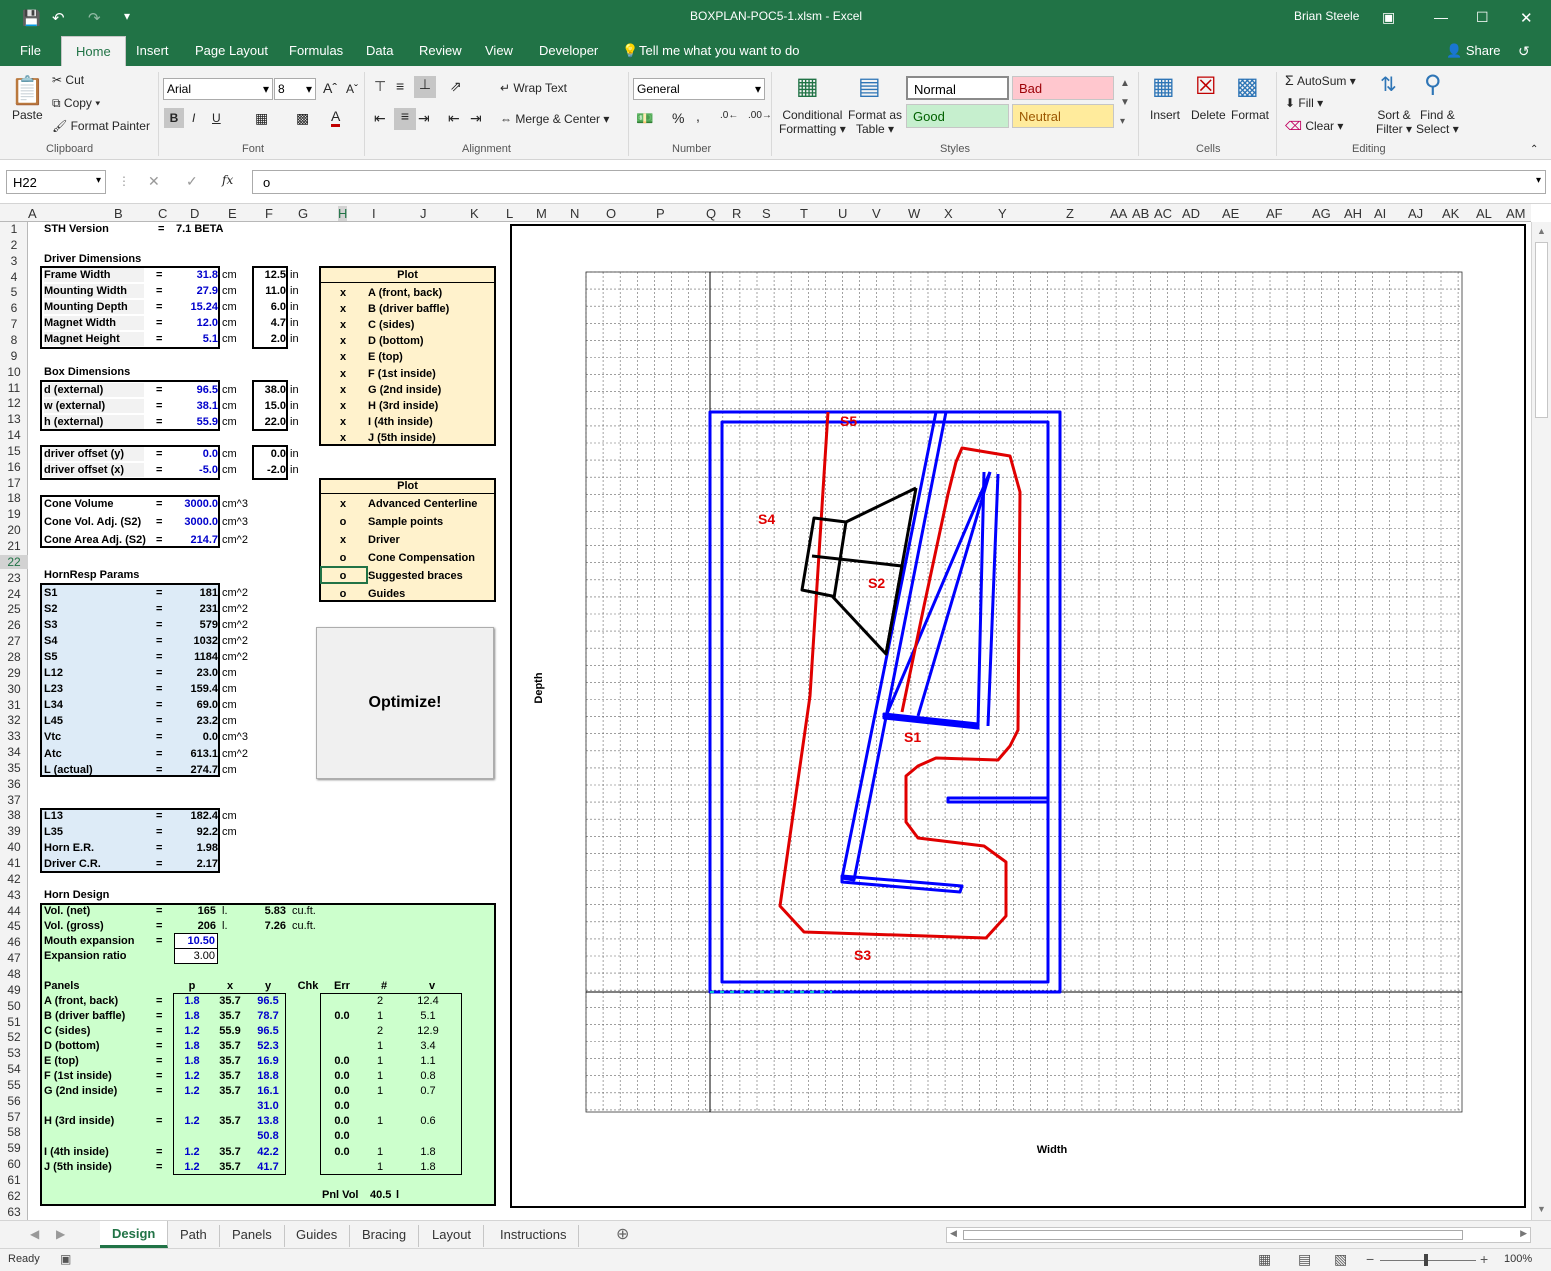 The image size is (1551, 1271). What do you see at coordinates (14, 1148) in the screenshot?
I see `row-header: 59` at bounding box center [14, 1148].